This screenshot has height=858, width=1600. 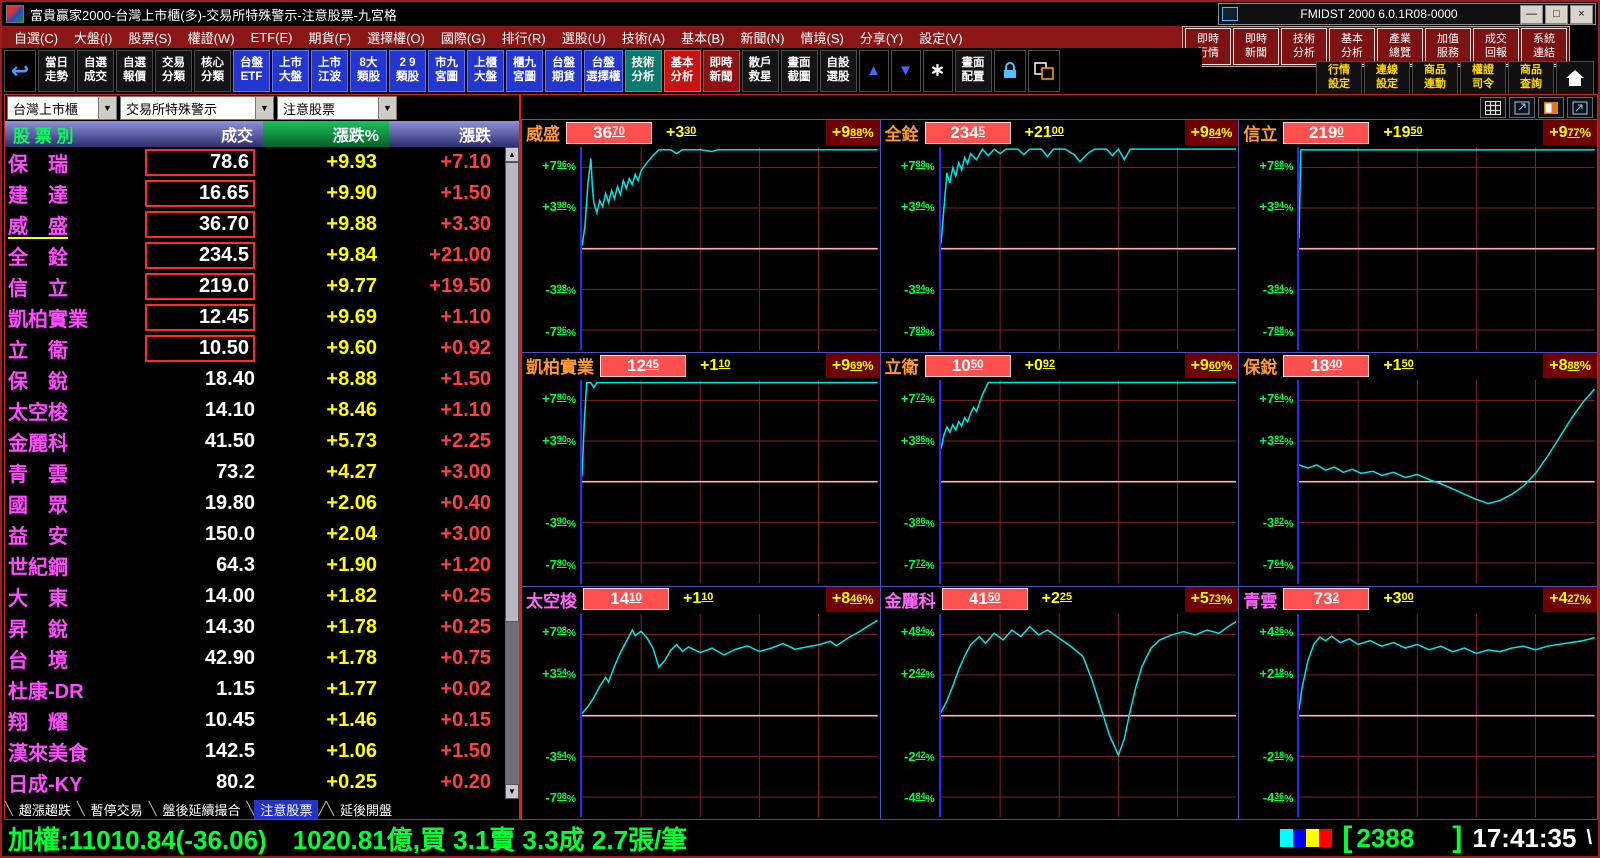 I want to click on tab-0: 趨漲趨跌, so click(x=45, y=809).